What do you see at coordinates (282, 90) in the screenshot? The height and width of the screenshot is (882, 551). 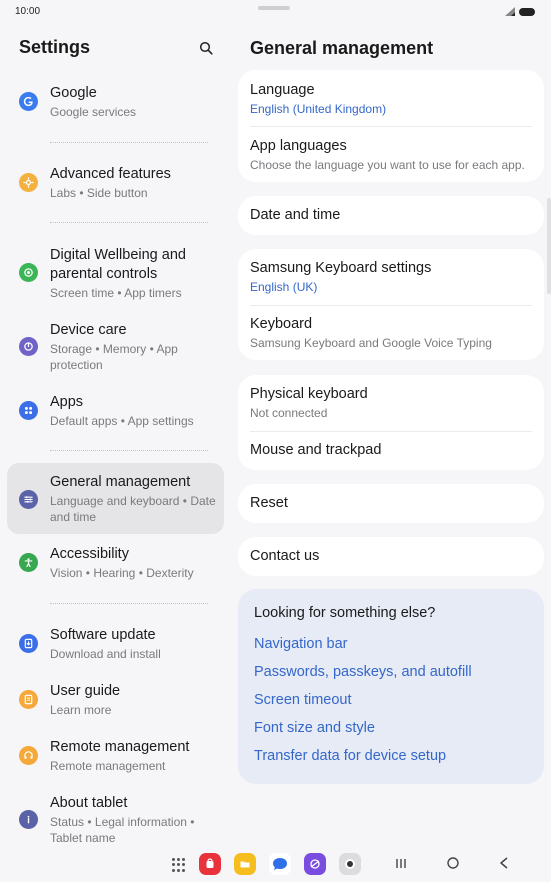 I see `row-label: Language` at bounding box center [282, 90].